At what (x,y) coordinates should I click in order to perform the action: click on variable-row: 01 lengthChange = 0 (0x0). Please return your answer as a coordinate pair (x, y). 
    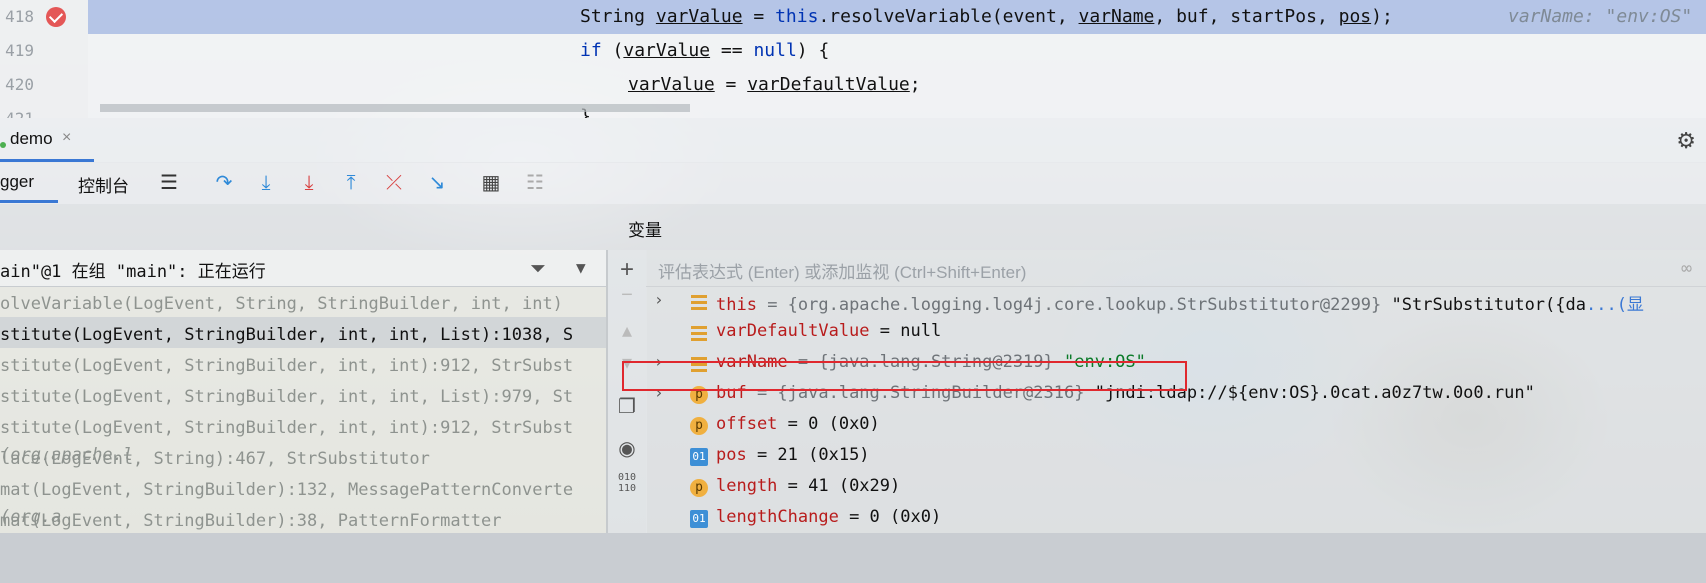
    Looking at the image, I should click on (1176, 518).